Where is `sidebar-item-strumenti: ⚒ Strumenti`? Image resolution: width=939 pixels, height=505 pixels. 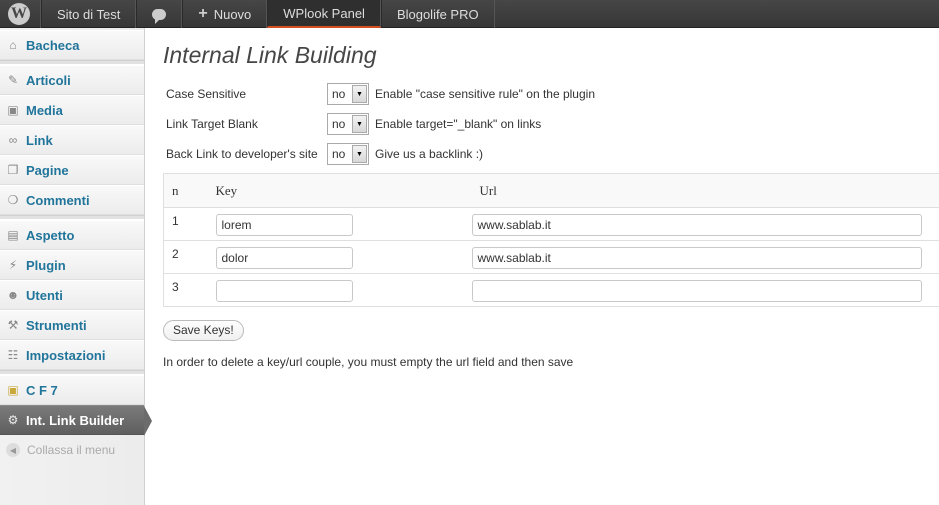
sidebar-item-strumenti: ⚒ Strumenti is located at coordinates (72, 325).